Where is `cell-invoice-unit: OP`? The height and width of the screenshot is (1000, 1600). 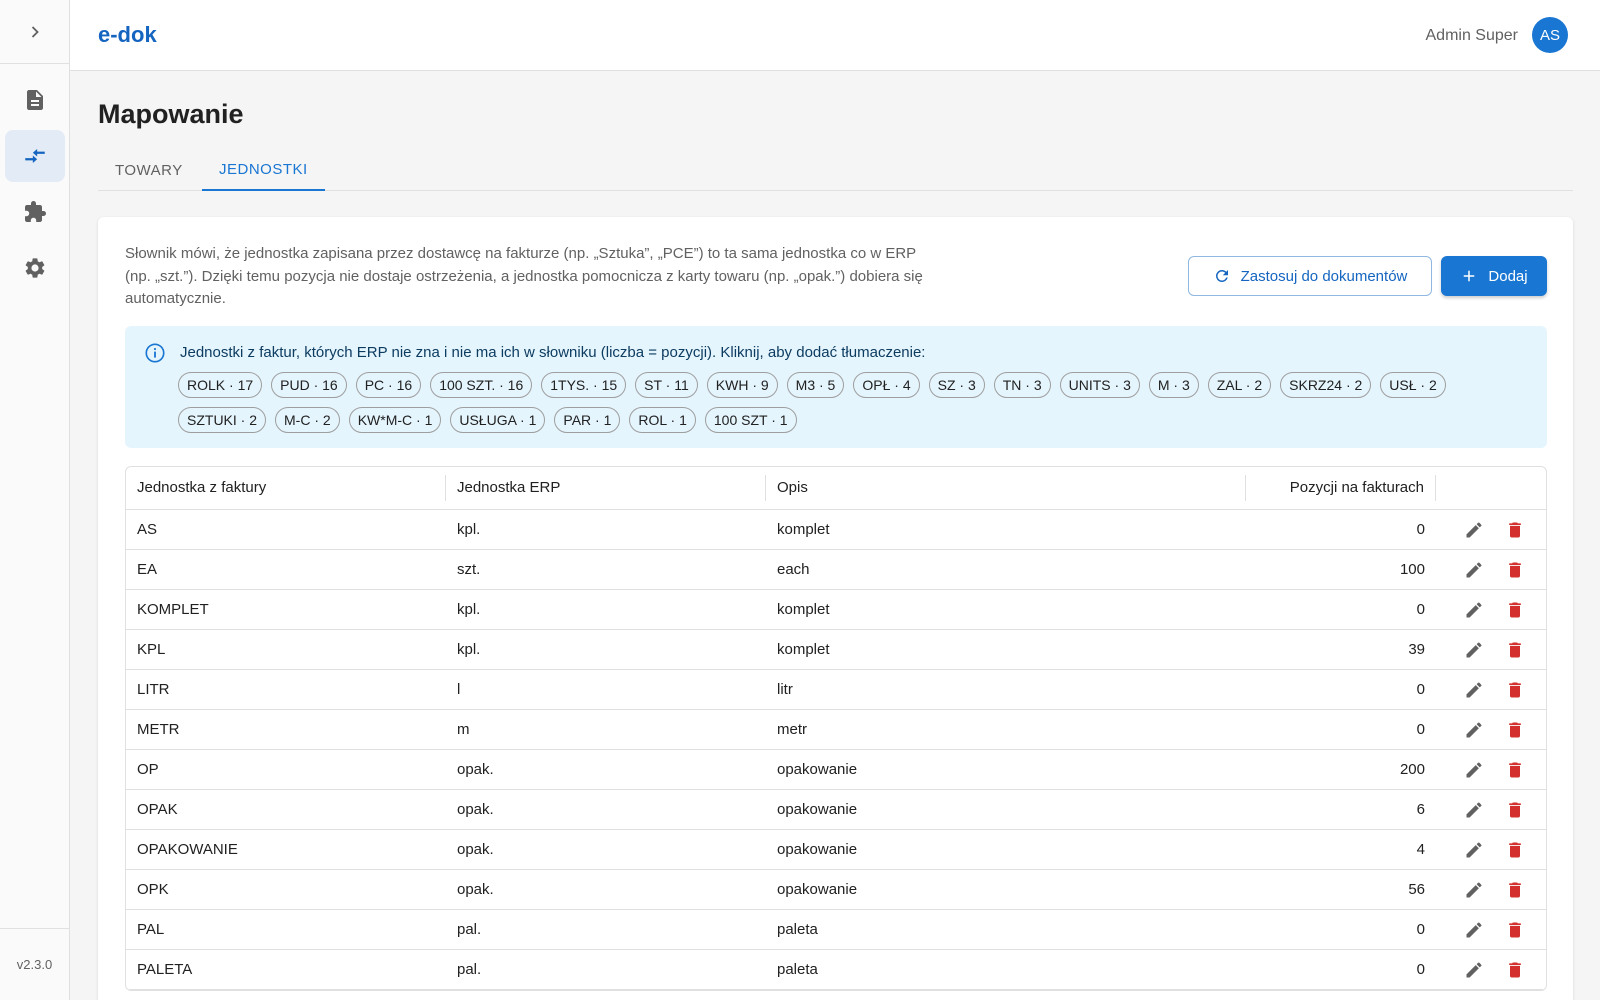
cell-invoice-unit: OP is located at coordinates (148, 769).